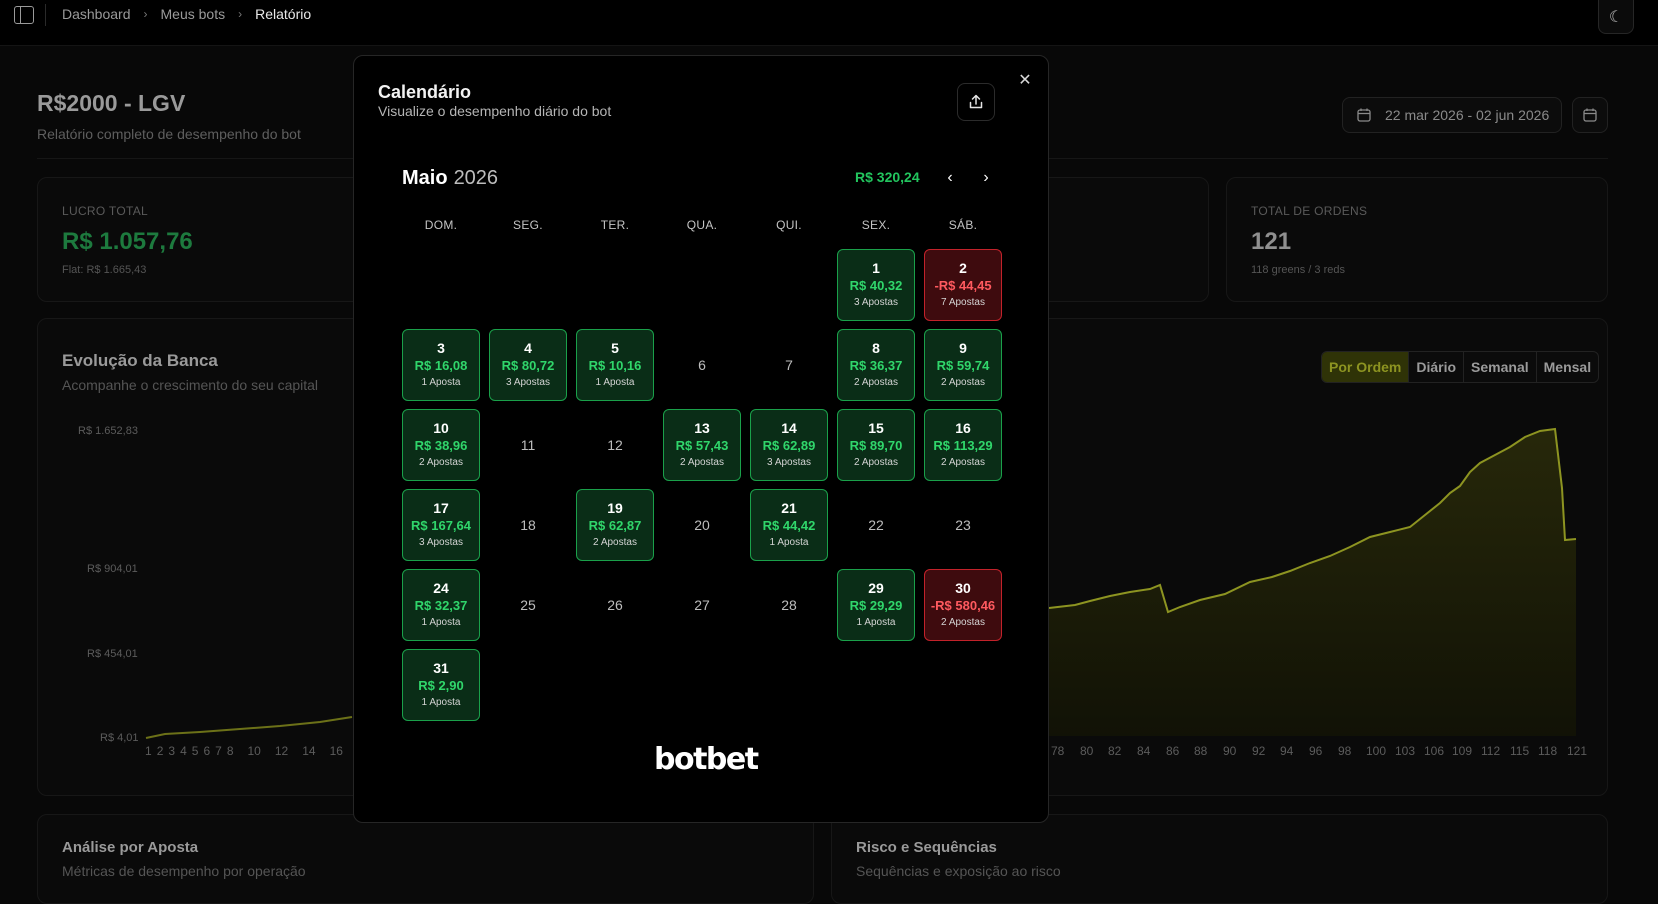 Image resolution: width=1658 pixels, height=904 pixels. Describe the element at coordinates (615, 507) in the screenshot. I see `day-number: 19` at that location.